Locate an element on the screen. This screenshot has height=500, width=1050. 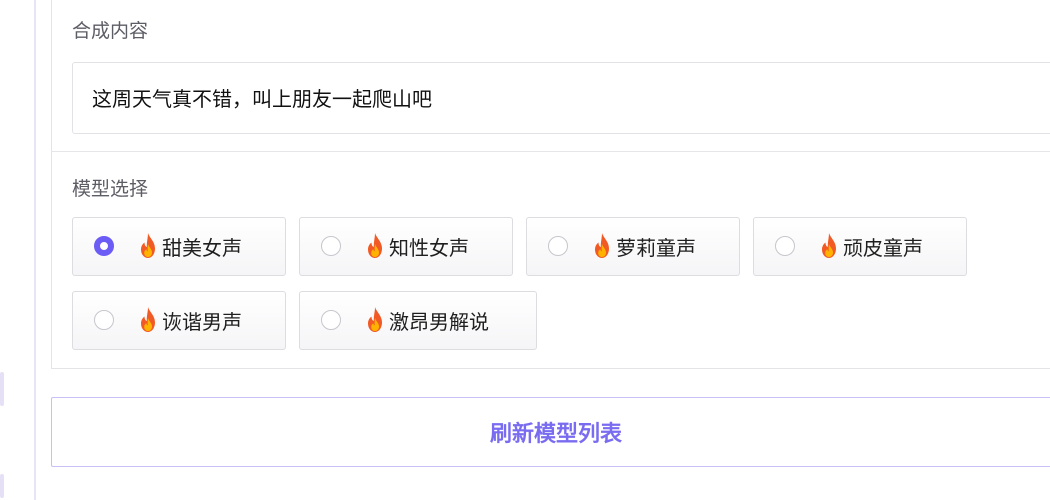
refresh-button-label: 刷新模型列表 is located at coordinates (555, 434).